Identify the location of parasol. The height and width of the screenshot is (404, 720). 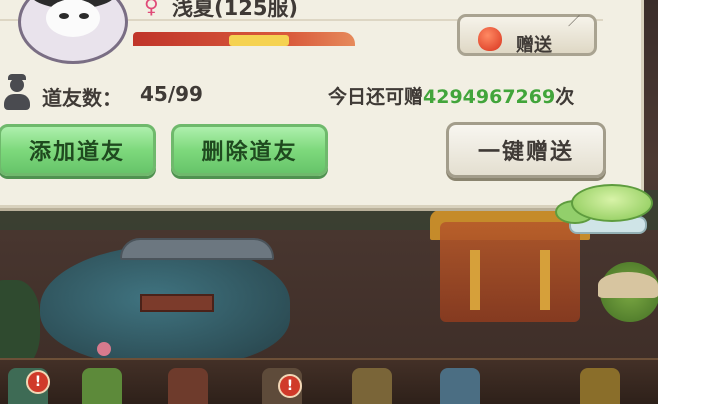
(628, 285).